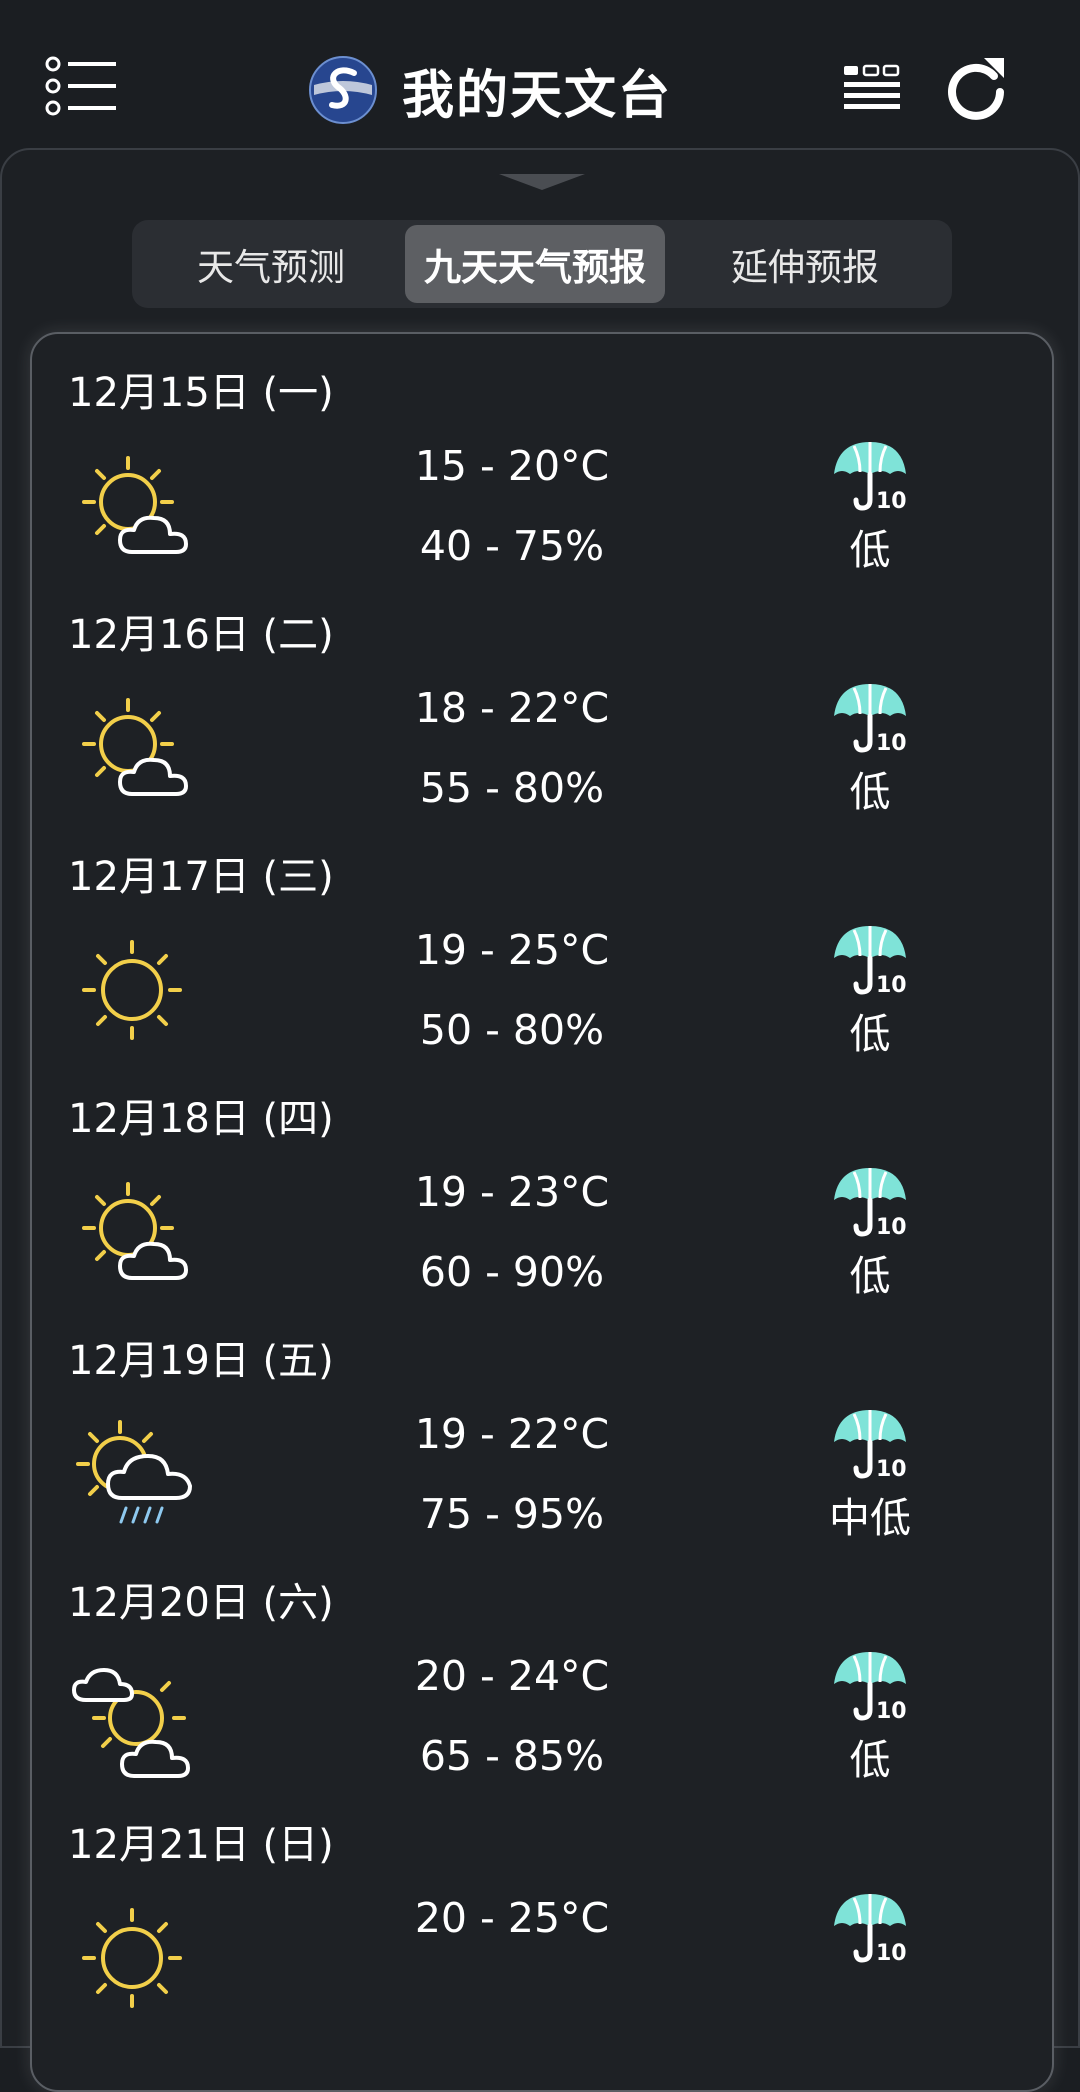  What do you see at coordinates (512, 950) in the screenshot?
I see `temperature-range: 19 - 25°C` at bounding box center [512, 950].